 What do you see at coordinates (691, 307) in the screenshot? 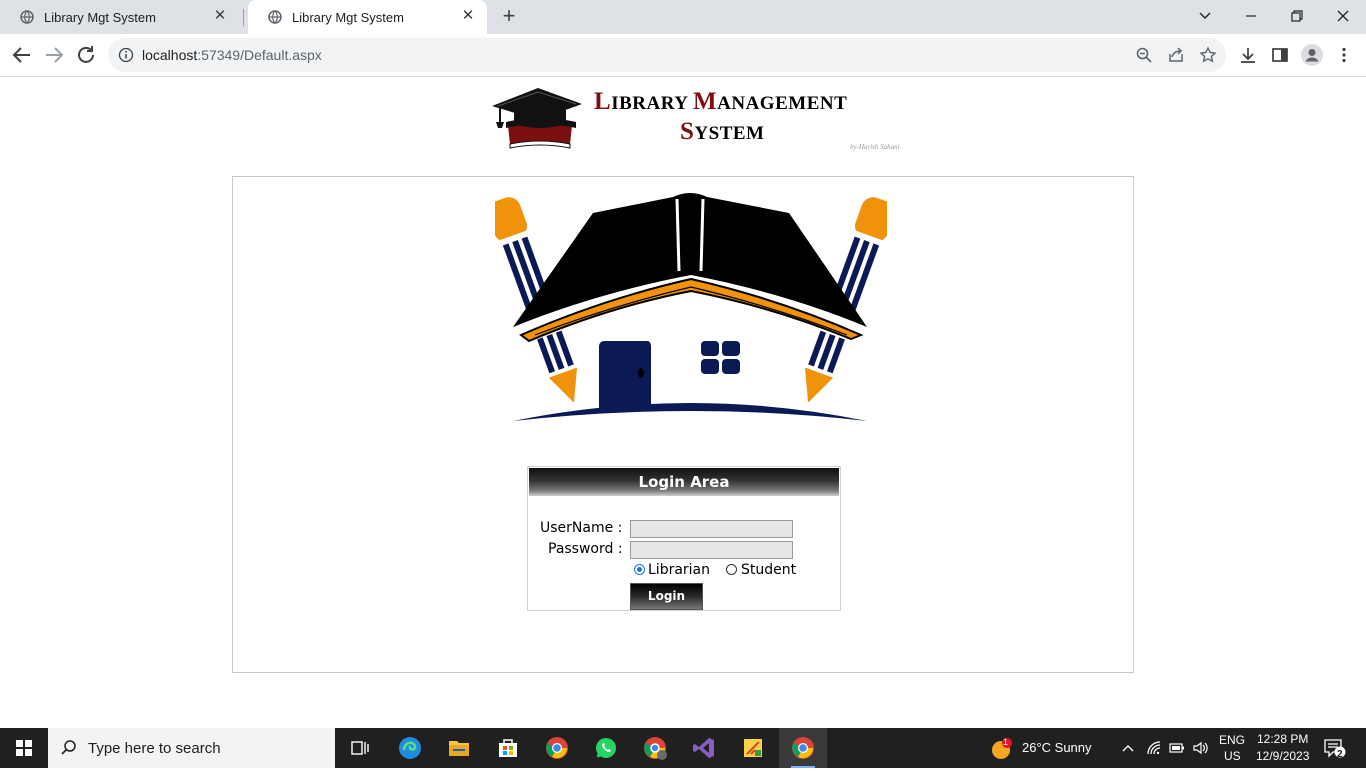
I see `library-house-logo-icon` at bounding box center [691, 307].